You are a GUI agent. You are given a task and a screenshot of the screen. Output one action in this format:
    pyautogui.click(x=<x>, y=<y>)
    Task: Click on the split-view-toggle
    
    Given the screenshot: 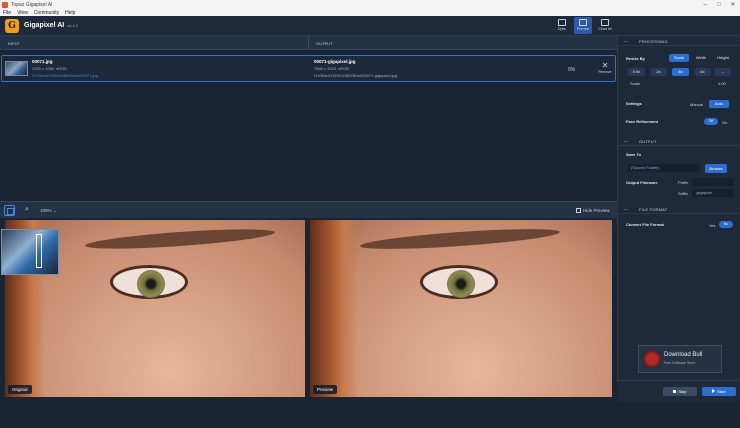 What is the action you would take?
    pyautogui.click(x=9, y=210)
    